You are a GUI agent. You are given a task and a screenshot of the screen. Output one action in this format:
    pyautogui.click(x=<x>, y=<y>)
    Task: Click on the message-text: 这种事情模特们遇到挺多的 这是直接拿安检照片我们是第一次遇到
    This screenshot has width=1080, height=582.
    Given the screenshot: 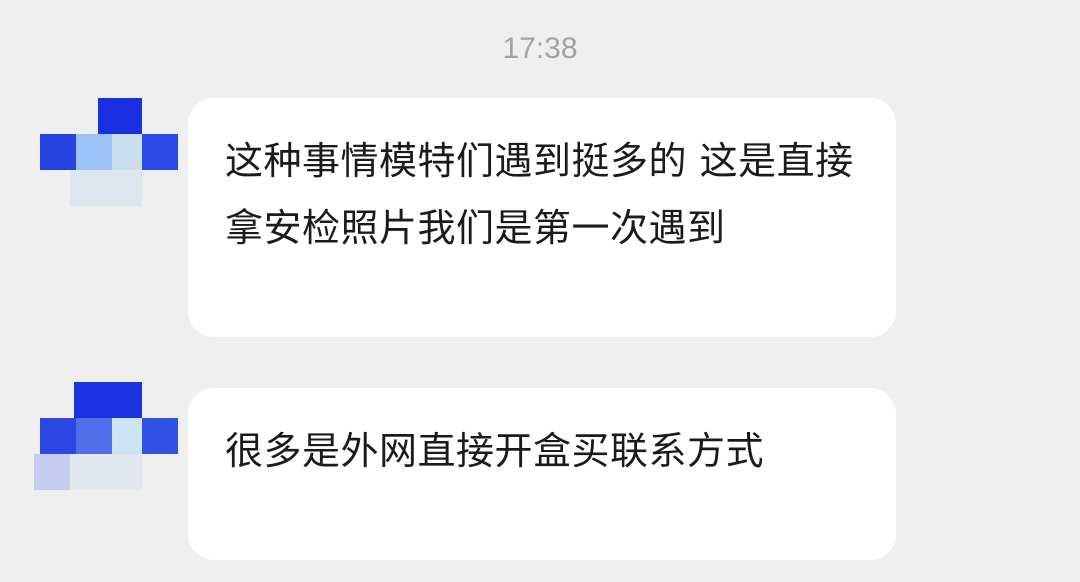 What is the action you would take?
    pyautogui.click(x=539, y=194)
    